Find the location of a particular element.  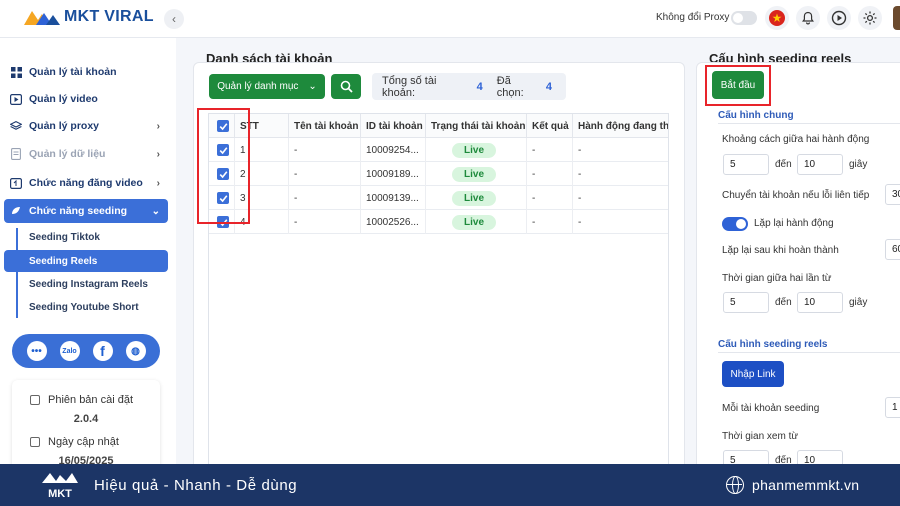

sidebar-item-seeding: Chức năng seeding ⌄ is located at coordinates (86, 211).